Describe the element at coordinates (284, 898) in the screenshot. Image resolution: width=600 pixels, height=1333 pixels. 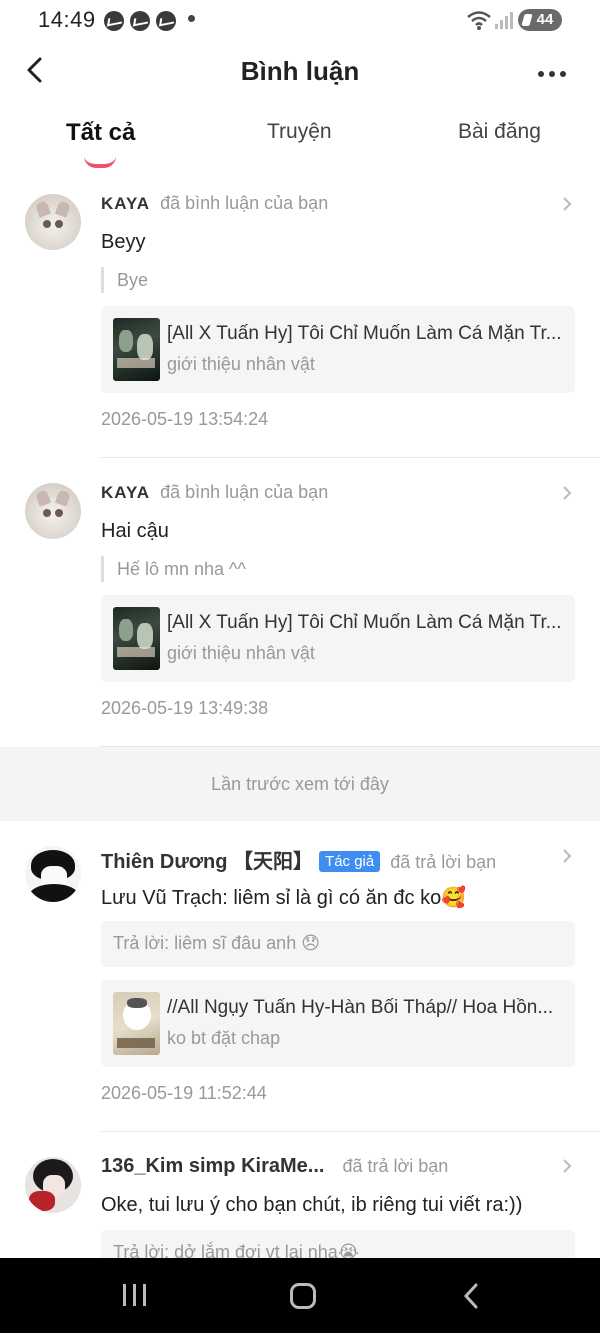
I see `comment-text: Lưu Vũ Trạch: liêm sỉ là gì có ăn đc ko🥰` at that location.